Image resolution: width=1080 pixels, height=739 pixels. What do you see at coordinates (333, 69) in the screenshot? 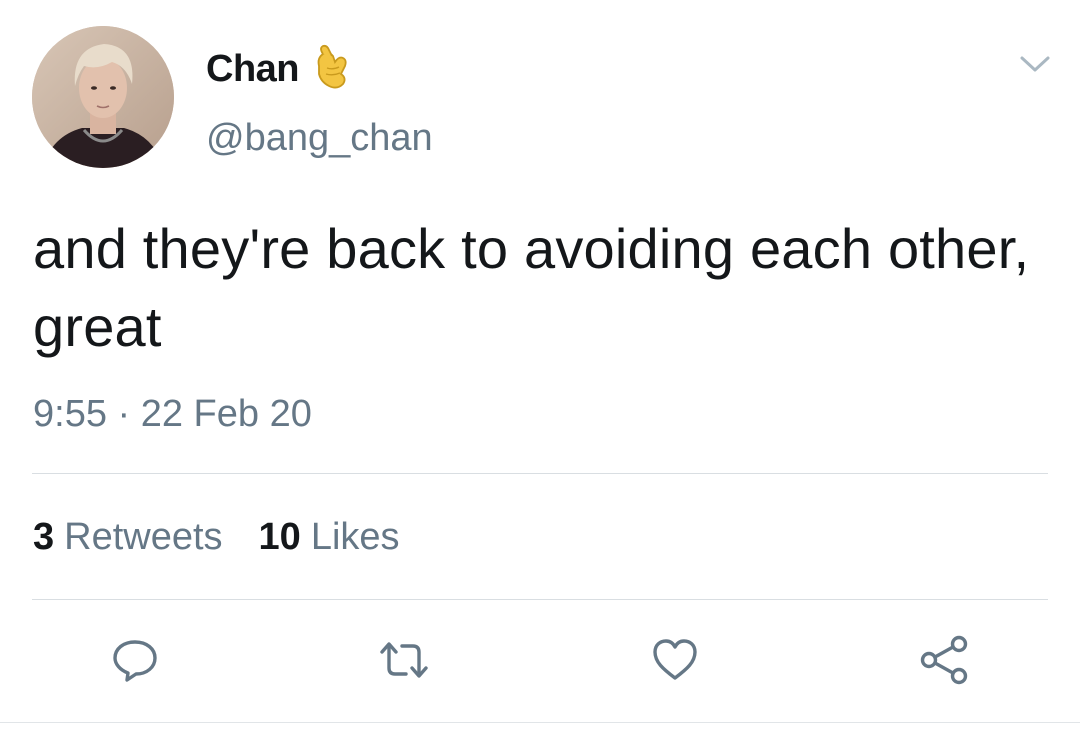
I see `call-me-hand-emoji-icon` at bounding box center [333, 69].